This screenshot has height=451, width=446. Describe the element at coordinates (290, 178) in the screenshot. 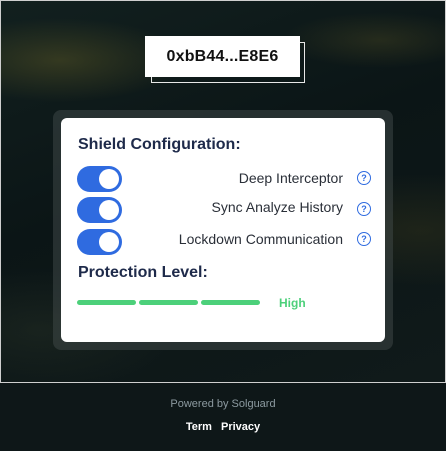

I see `option-label: Deep Interceptor` at that location.